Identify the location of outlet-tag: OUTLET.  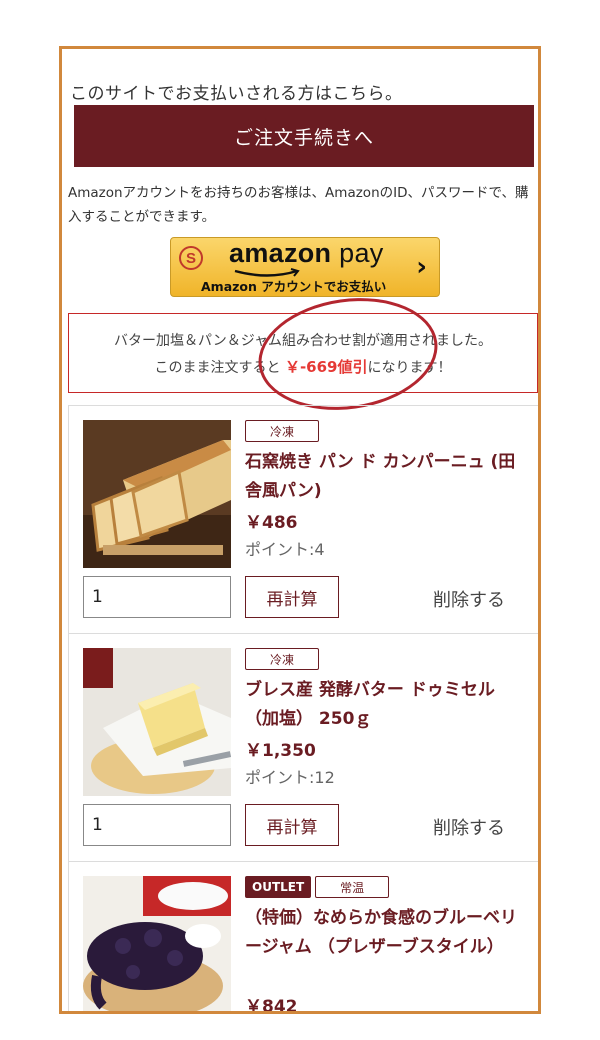
(278, 887).